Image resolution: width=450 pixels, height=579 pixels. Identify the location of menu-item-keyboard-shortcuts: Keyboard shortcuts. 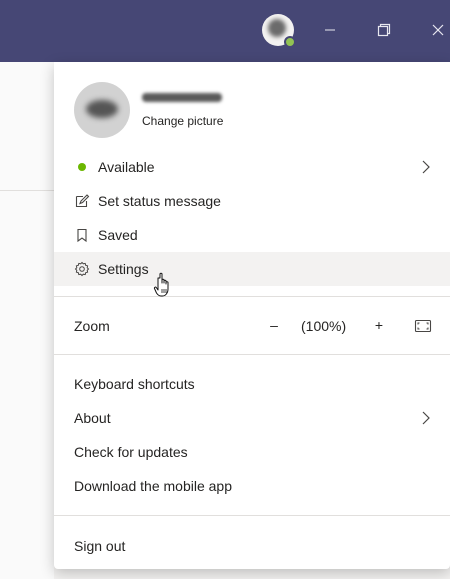
(252, 384).